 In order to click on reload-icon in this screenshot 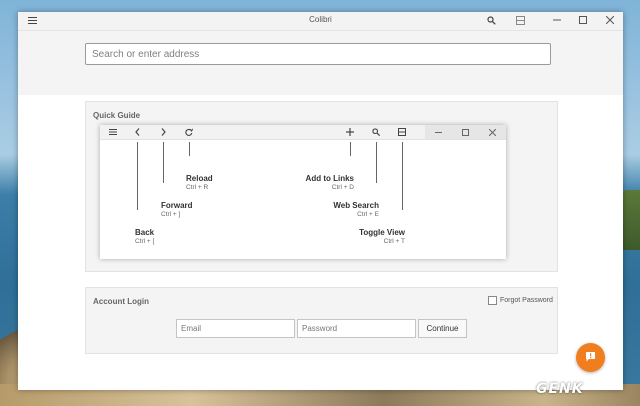, I will do `click(189, 132)`.